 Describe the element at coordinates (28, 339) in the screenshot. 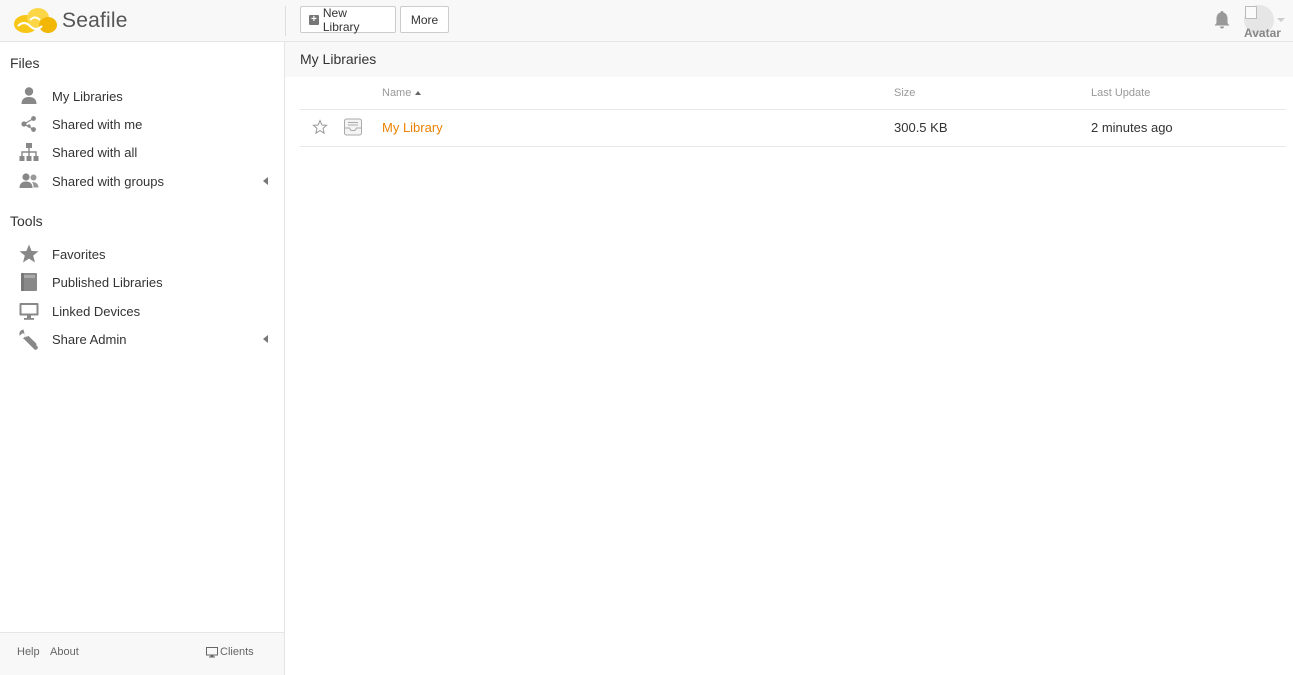

I see `wrench-icon` at that location.